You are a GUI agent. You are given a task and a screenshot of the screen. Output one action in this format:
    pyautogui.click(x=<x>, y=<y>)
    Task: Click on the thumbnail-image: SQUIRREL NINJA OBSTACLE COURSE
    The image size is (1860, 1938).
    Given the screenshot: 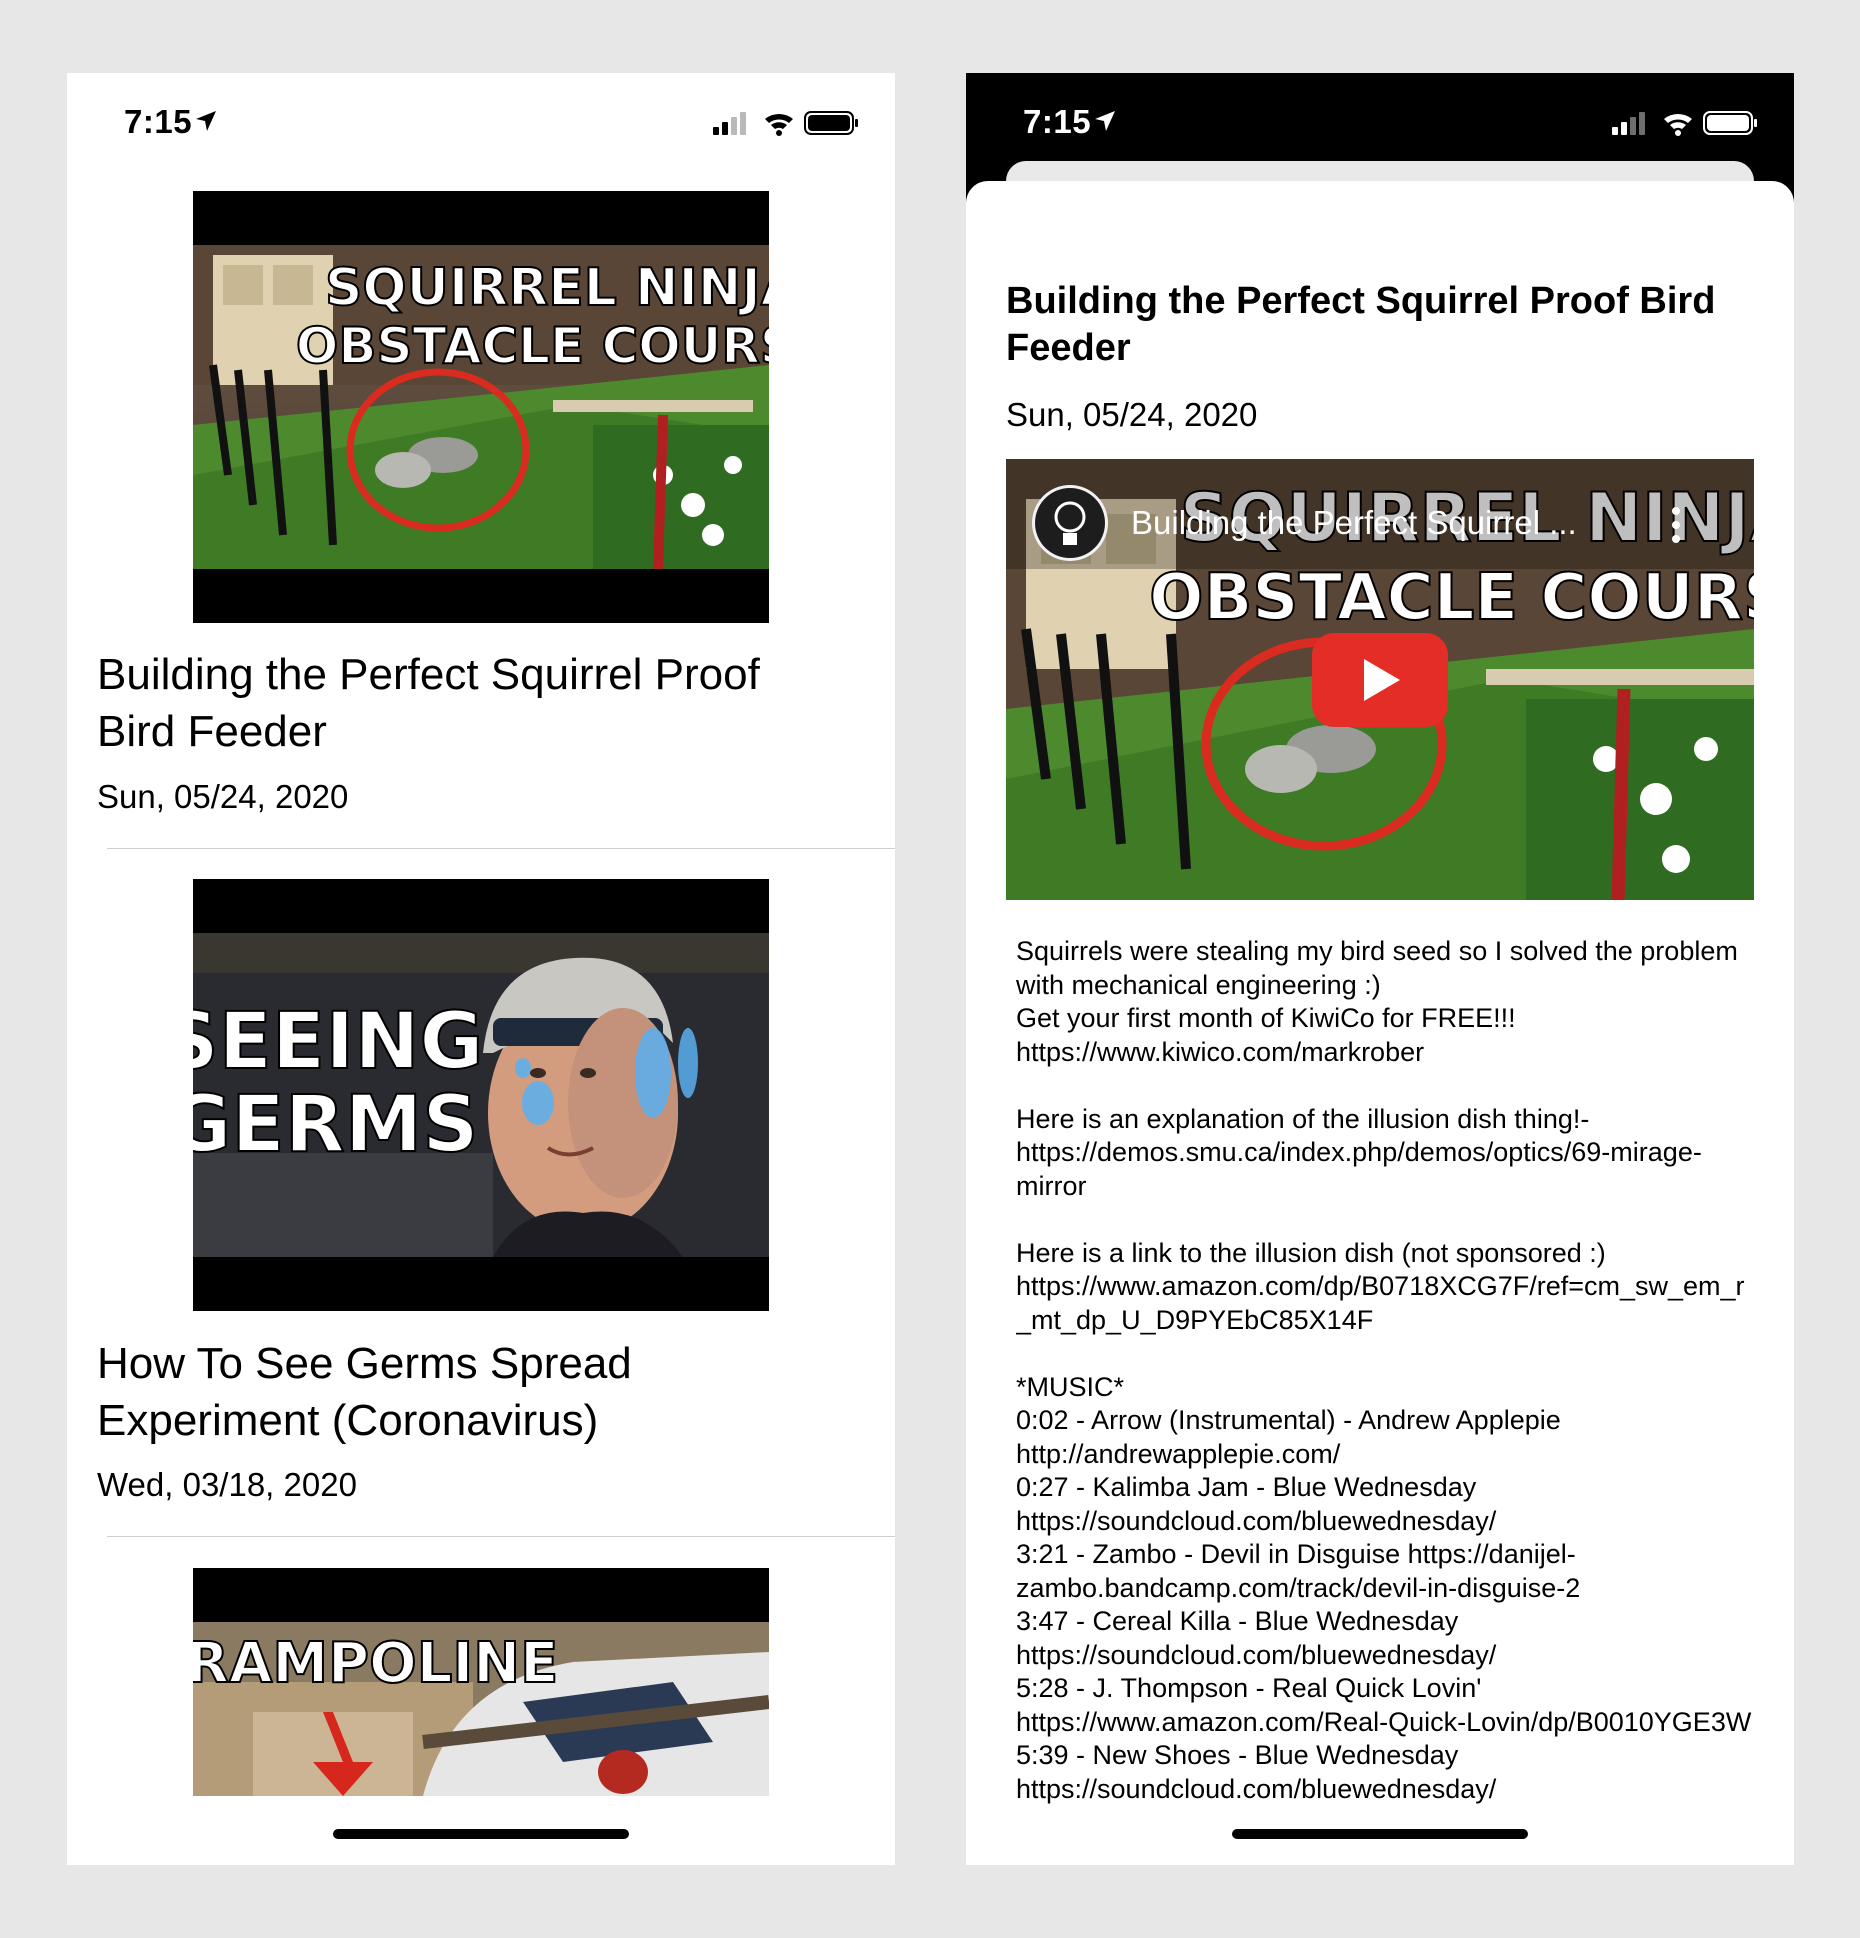 What is the action you would take?
    pyautogui.click(x=481, y=407)
    